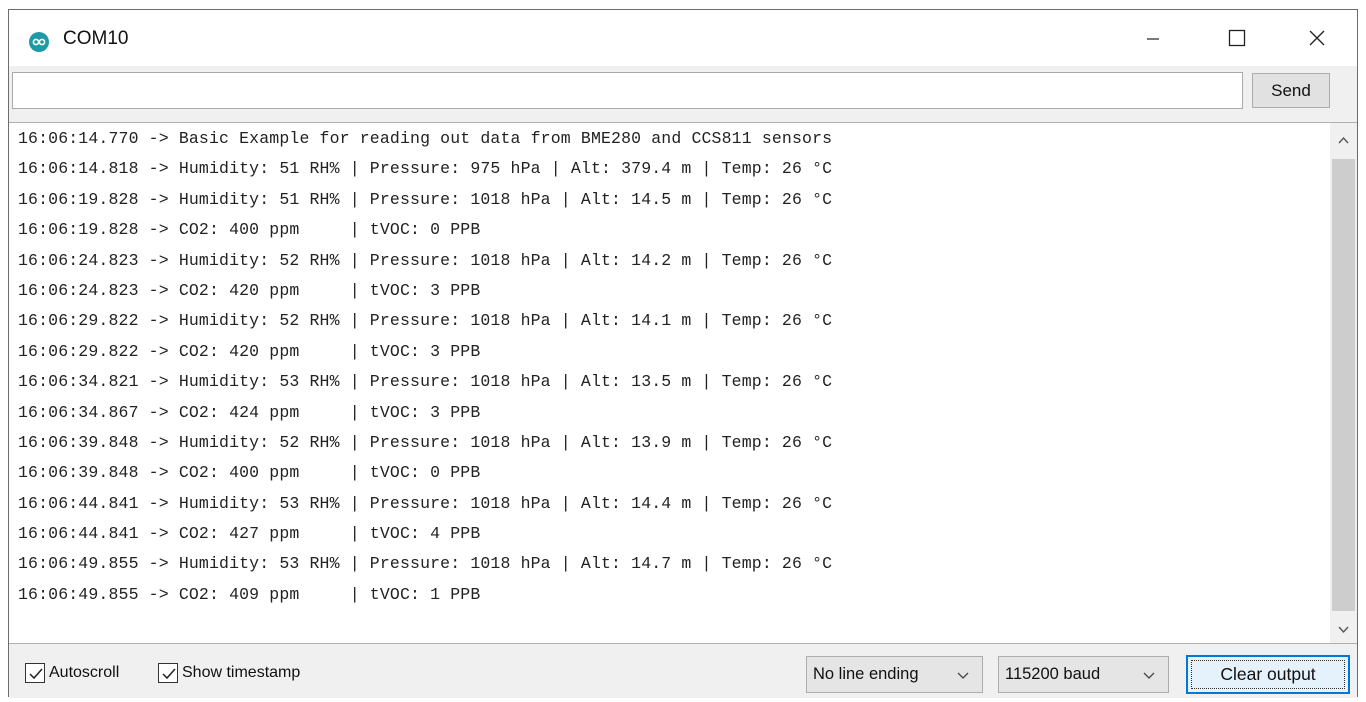 The height and width of the screenshot is (702, 1366). Describe the element at coordinates (84, 672) in the screenshot. I see `autoscroll-label: Autoscroll` at that location.